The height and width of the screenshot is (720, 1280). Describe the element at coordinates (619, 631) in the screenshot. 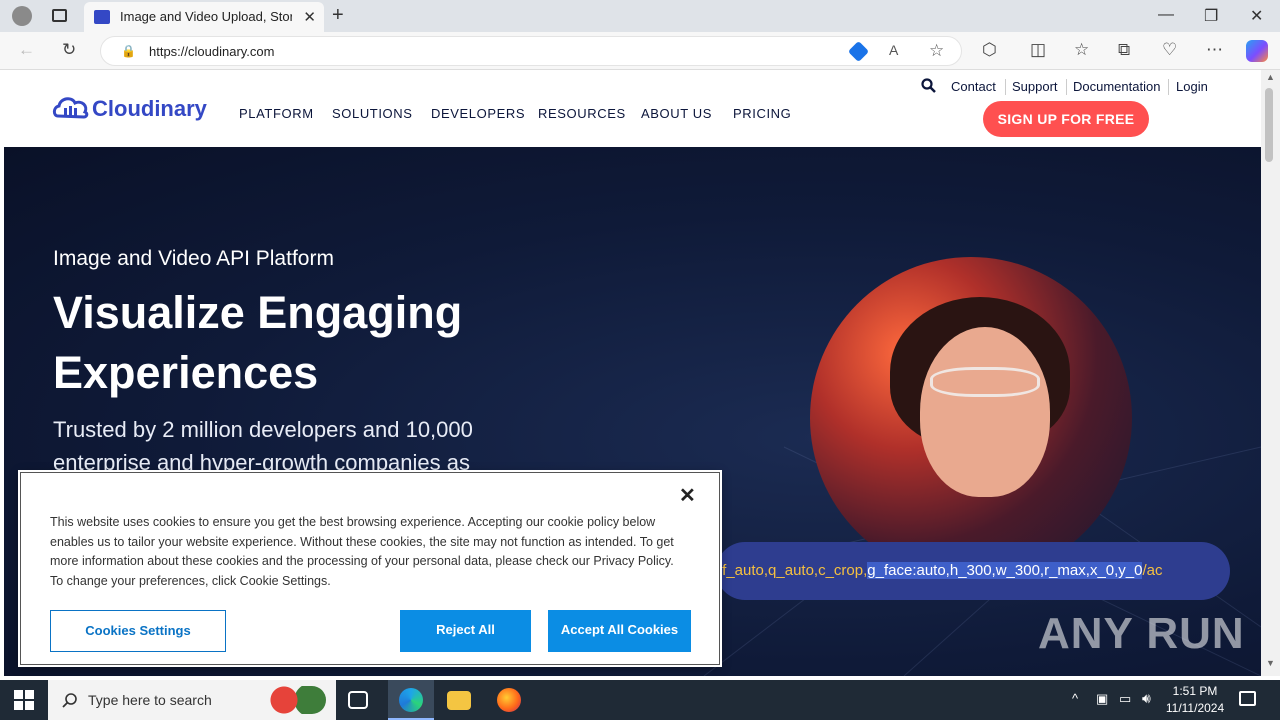

I see `accept-all-cookies-button: Accept All Cookies` at that location.